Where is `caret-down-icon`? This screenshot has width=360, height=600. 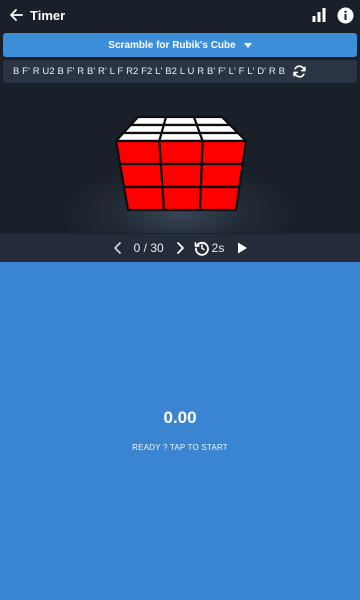 caret-down-icon is located at coordinates (247, 45).